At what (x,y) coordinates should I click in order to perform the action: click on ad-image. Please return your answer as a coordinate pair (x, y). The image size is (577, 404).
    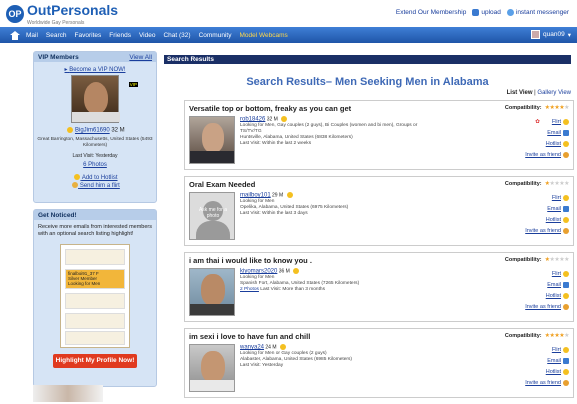
    Looking at the image, I should click on (68, 393).